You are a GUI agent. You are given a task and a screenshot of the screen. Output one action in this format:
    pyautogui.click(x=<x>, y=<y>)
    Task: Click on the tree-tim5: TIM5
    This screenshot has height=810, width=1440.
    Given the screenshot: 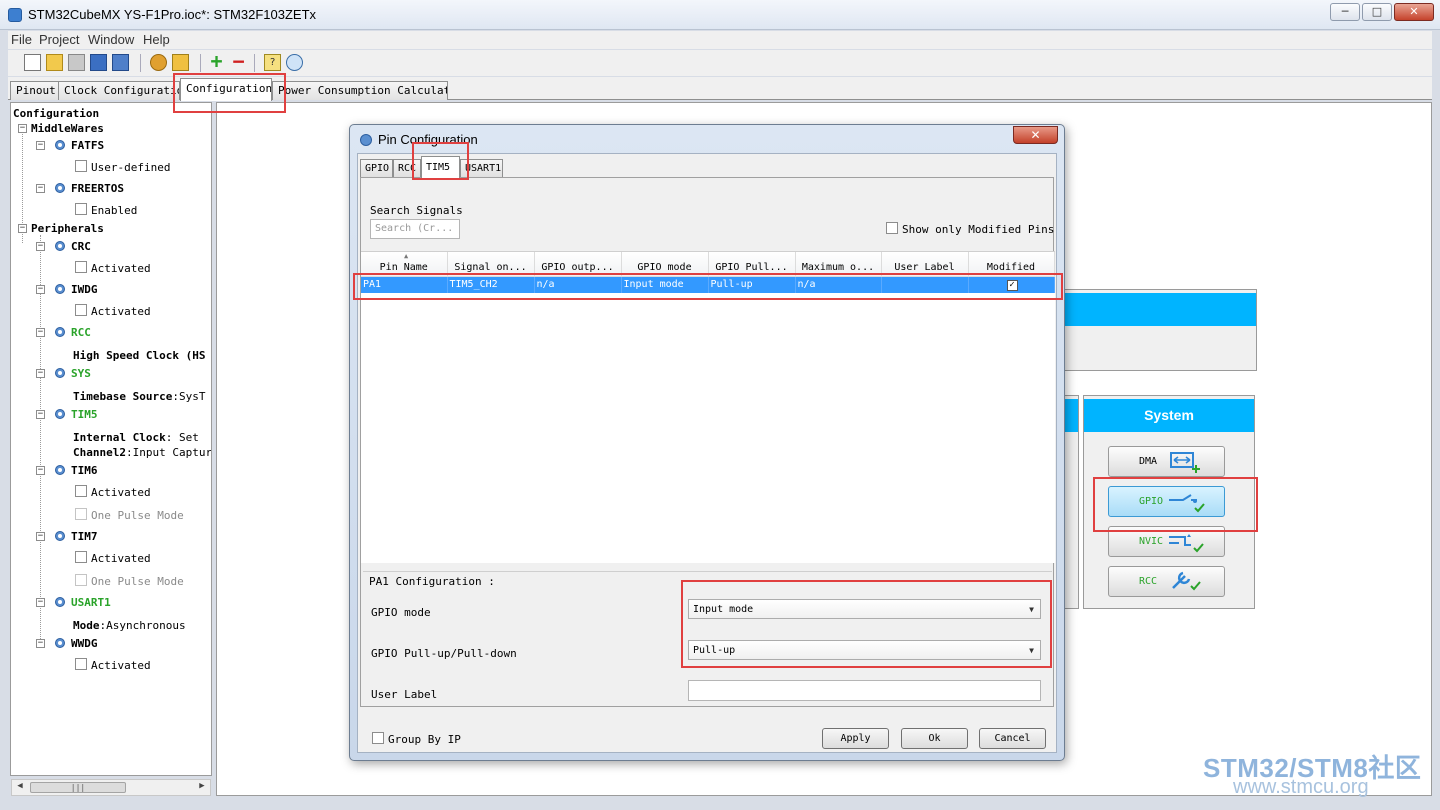 What is the action you would take?
    pyautogui.click(x=84, y=414)
    